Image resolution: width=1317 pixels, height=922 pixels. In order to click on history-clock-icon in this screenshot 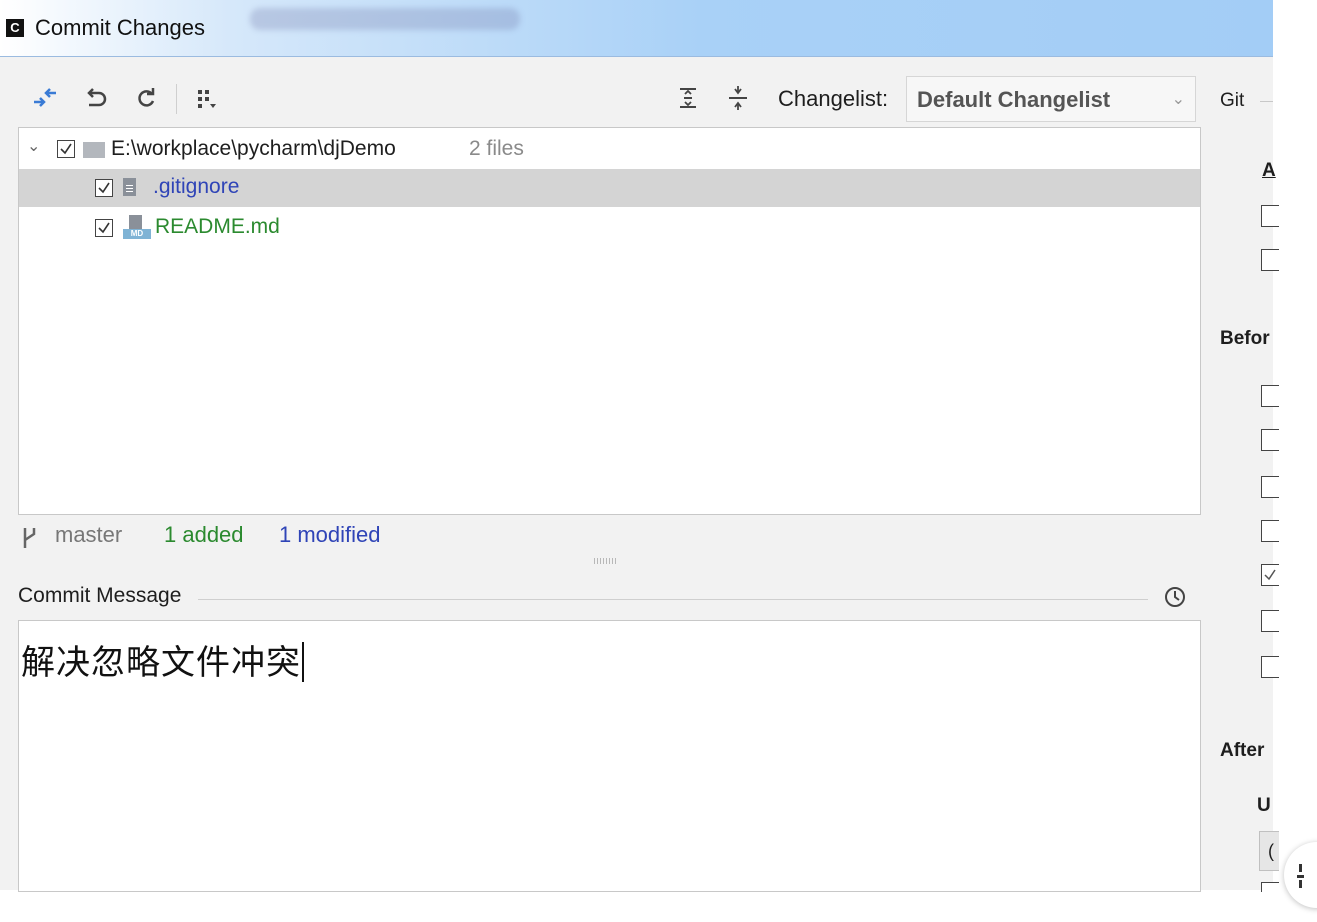, I will do `click(1175, 597)`.